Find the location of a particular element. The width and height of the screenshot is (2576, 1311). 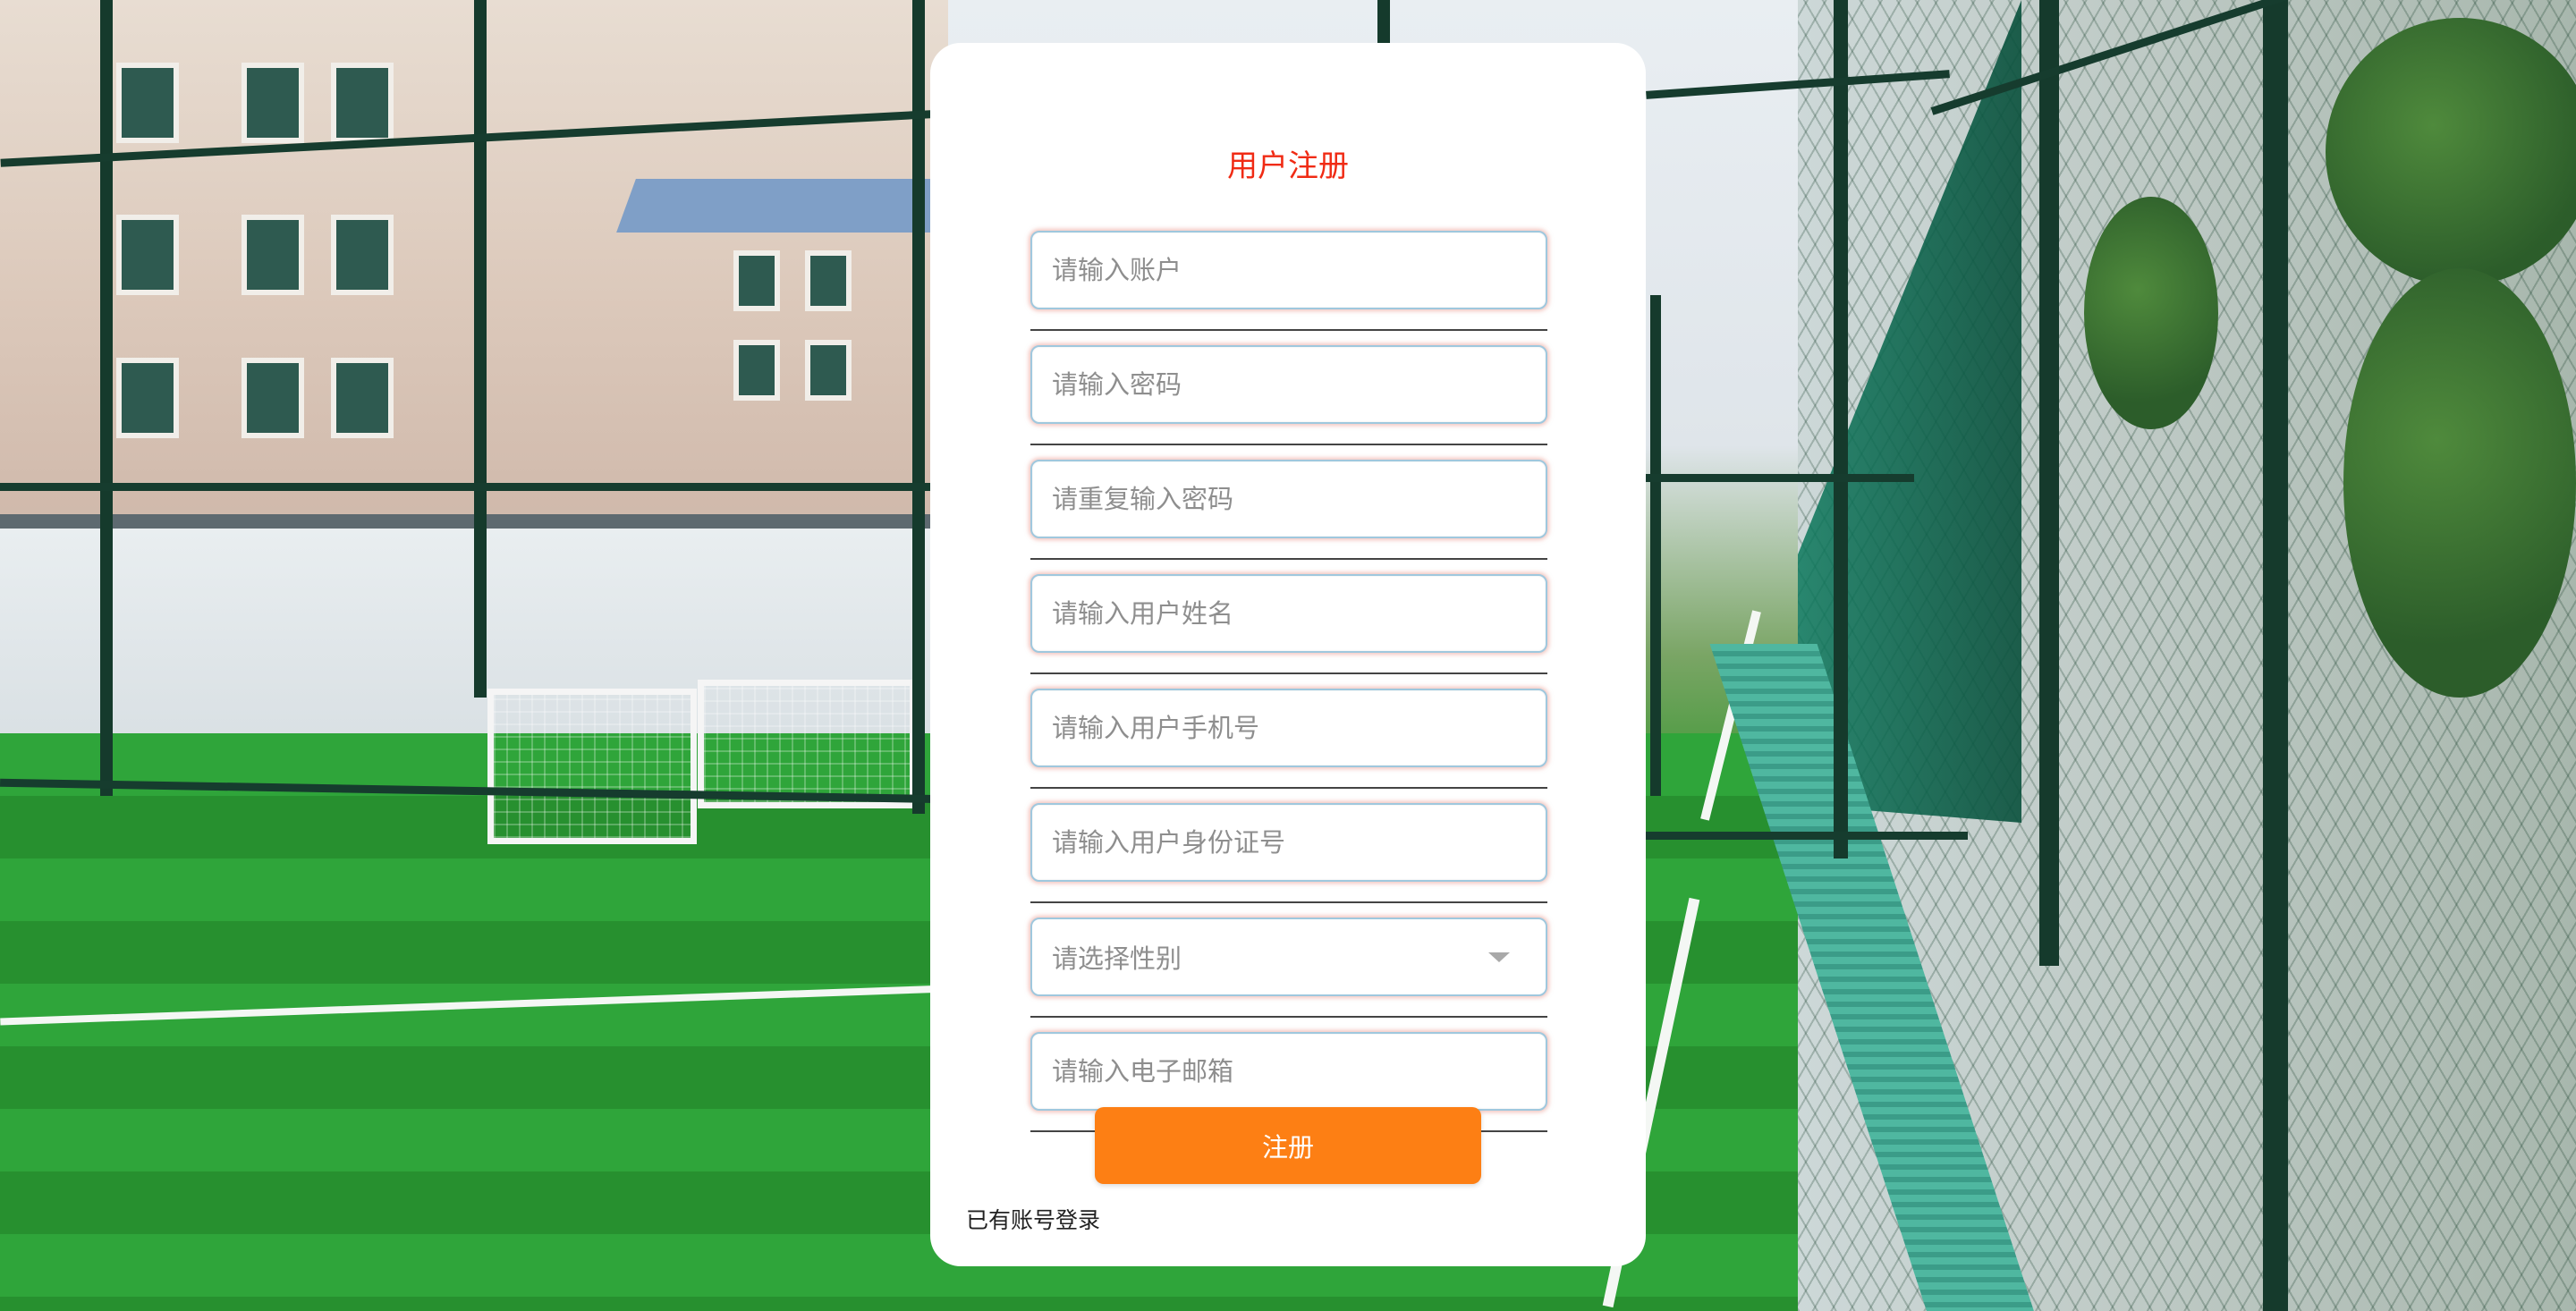

gender-select: 请选择性别 is located at coordinates (1288, 957).